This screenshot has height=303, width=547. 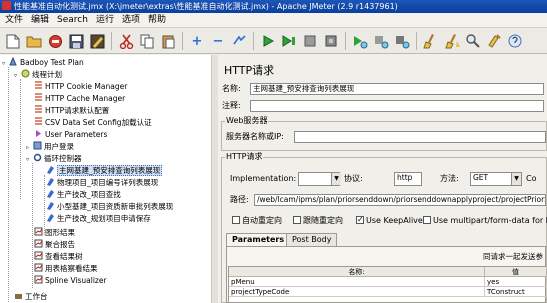 I want to click on tree-node-test-plan: ▿ Badboy Test Plan, so click(x=43, y=62).